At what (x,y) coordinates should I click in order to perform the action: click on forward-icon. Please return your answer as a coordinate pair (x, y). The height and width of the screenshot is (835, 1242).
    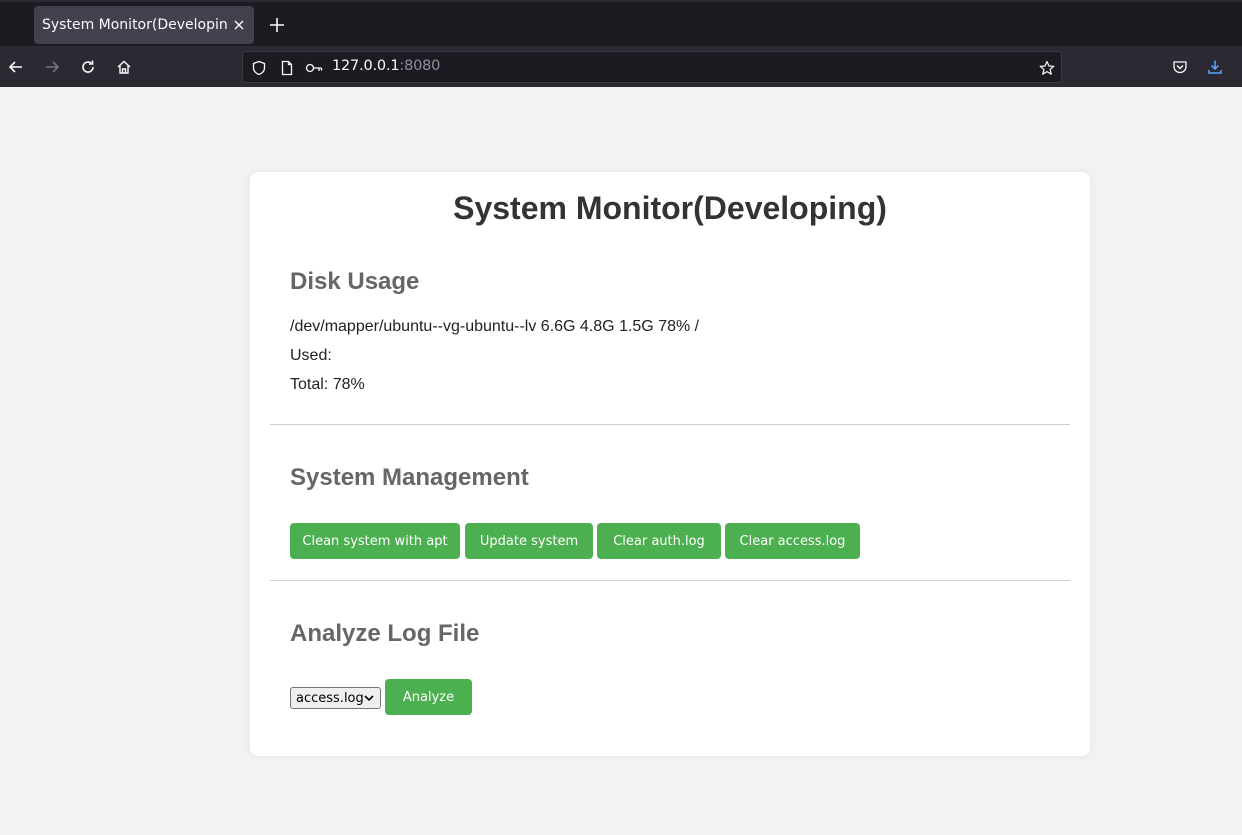
    Looking at the image, I should click on (52, 67).